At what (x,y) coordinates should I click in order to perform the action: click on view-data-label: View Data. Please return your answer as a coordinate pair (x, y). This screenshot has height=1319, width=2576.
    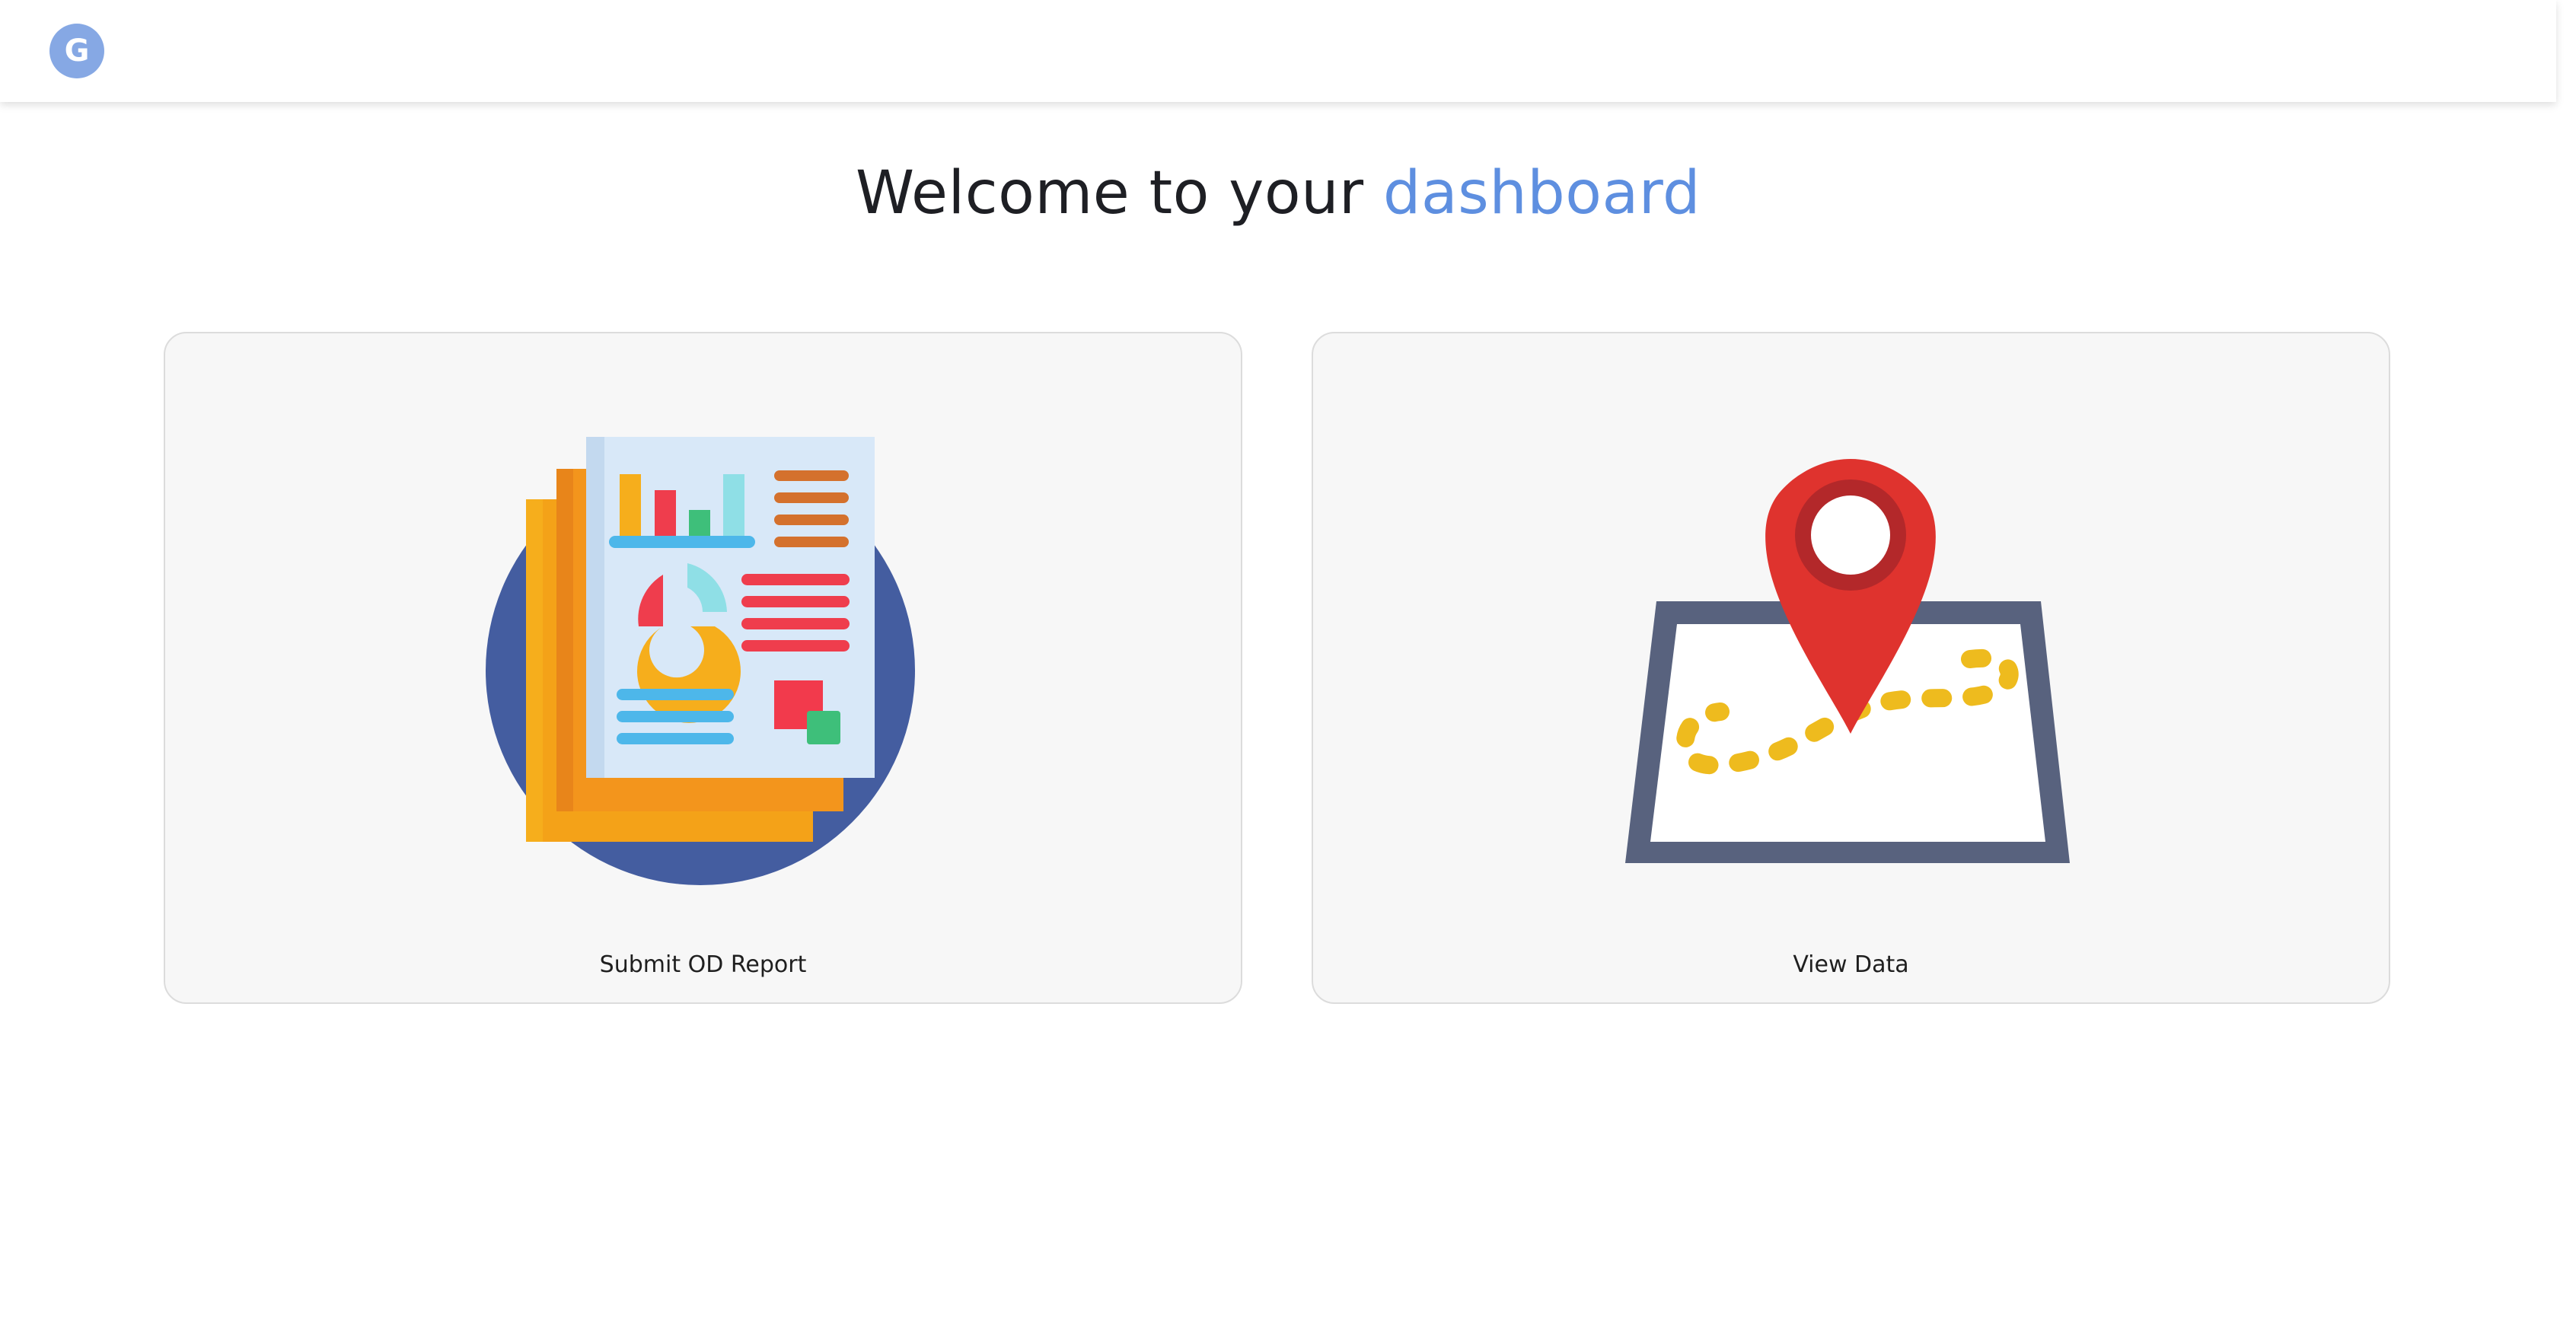
    Looking at the image, I should click on (1851, 965).